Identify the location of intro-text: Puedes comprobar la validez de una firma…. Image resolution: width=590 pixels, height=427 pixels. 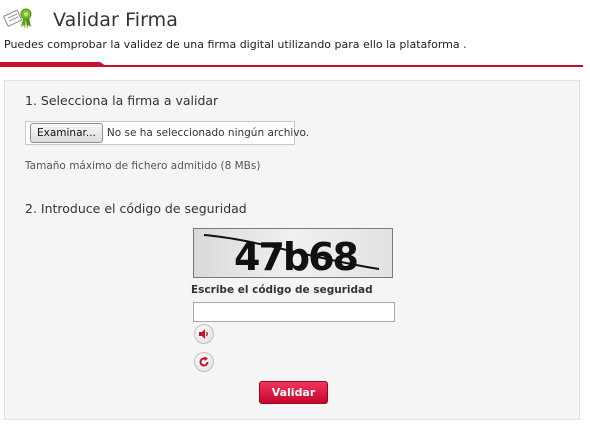
(235, 44).